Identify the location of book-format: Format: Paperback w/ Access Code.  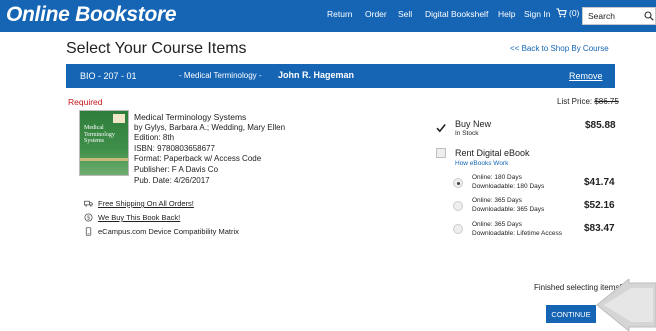
(198, 159).